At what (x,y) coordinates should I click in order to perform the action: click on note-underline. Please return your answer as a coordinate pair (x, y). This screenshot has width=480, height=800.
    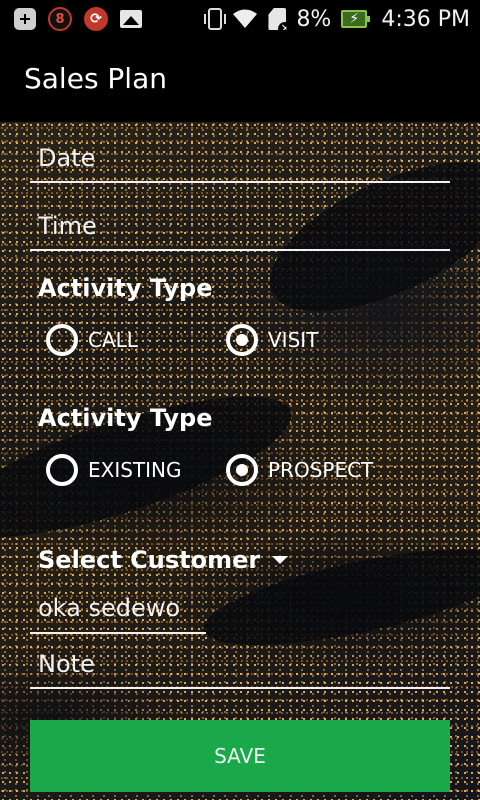
    Looking at the image, I should click on (240, 688).